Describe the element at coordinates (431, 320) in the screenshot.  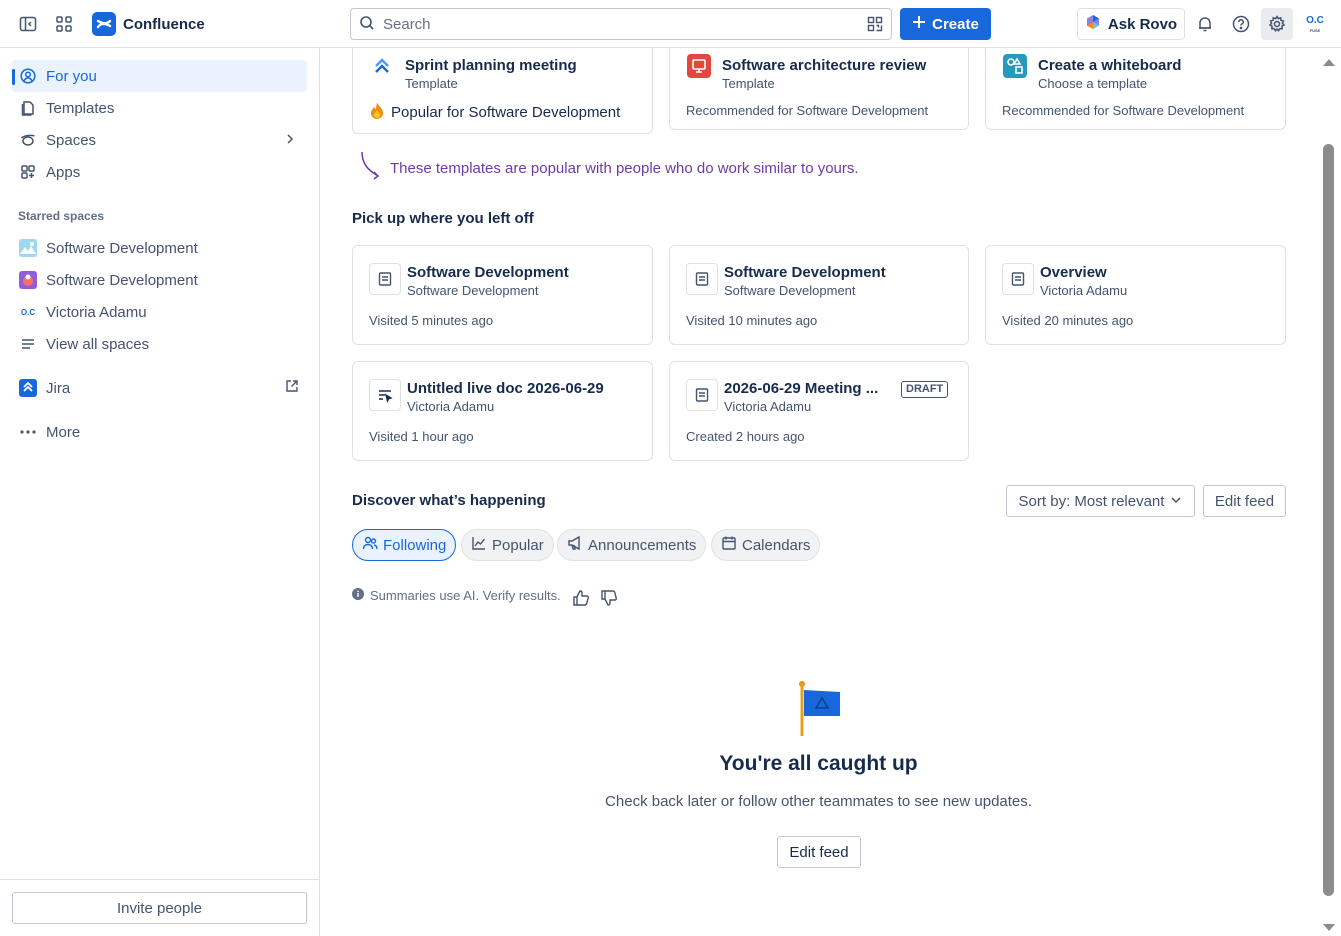
I see `recent-card-footer: Visited 5 minutes ago` at that location.